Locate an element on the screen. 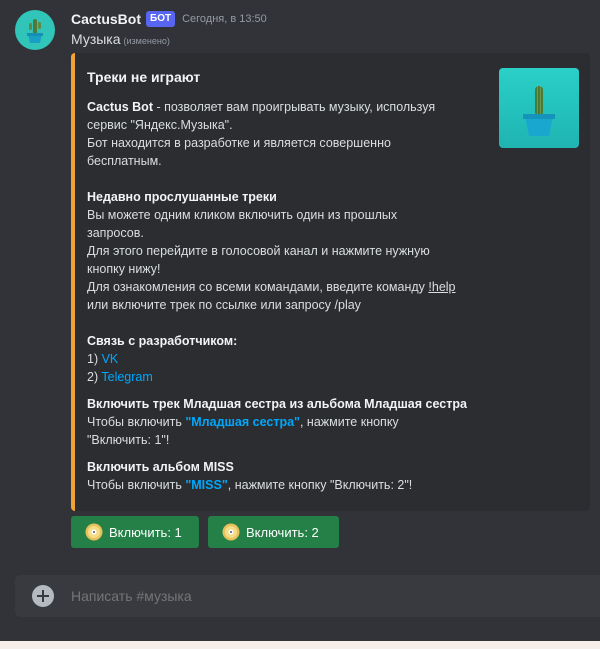  message-input is located at coordinates (321, 596).